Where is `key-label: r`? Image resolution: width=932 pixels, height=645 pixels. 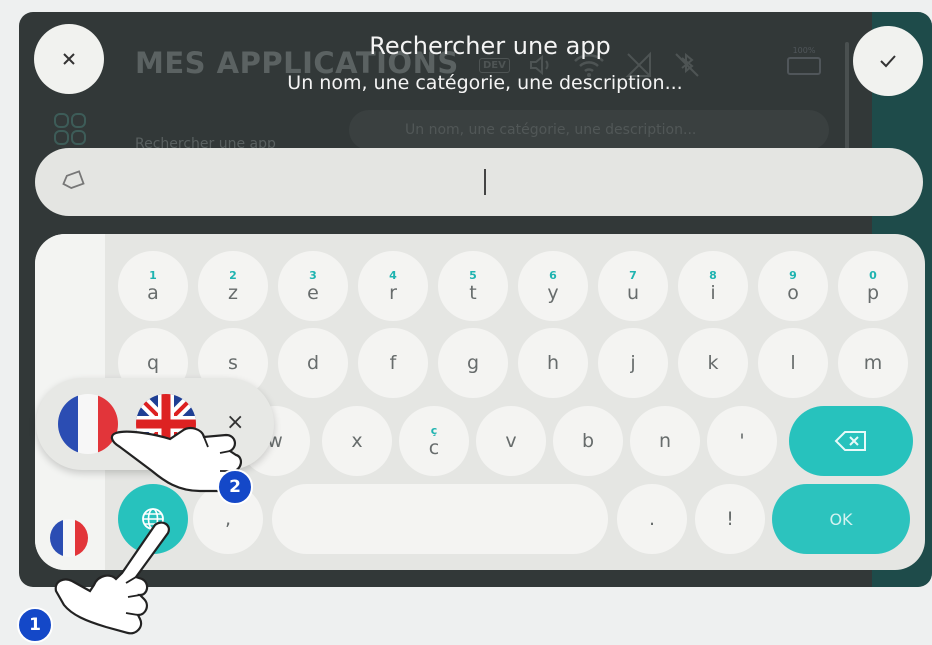
key-label: r is located at coordinates (393, 292).